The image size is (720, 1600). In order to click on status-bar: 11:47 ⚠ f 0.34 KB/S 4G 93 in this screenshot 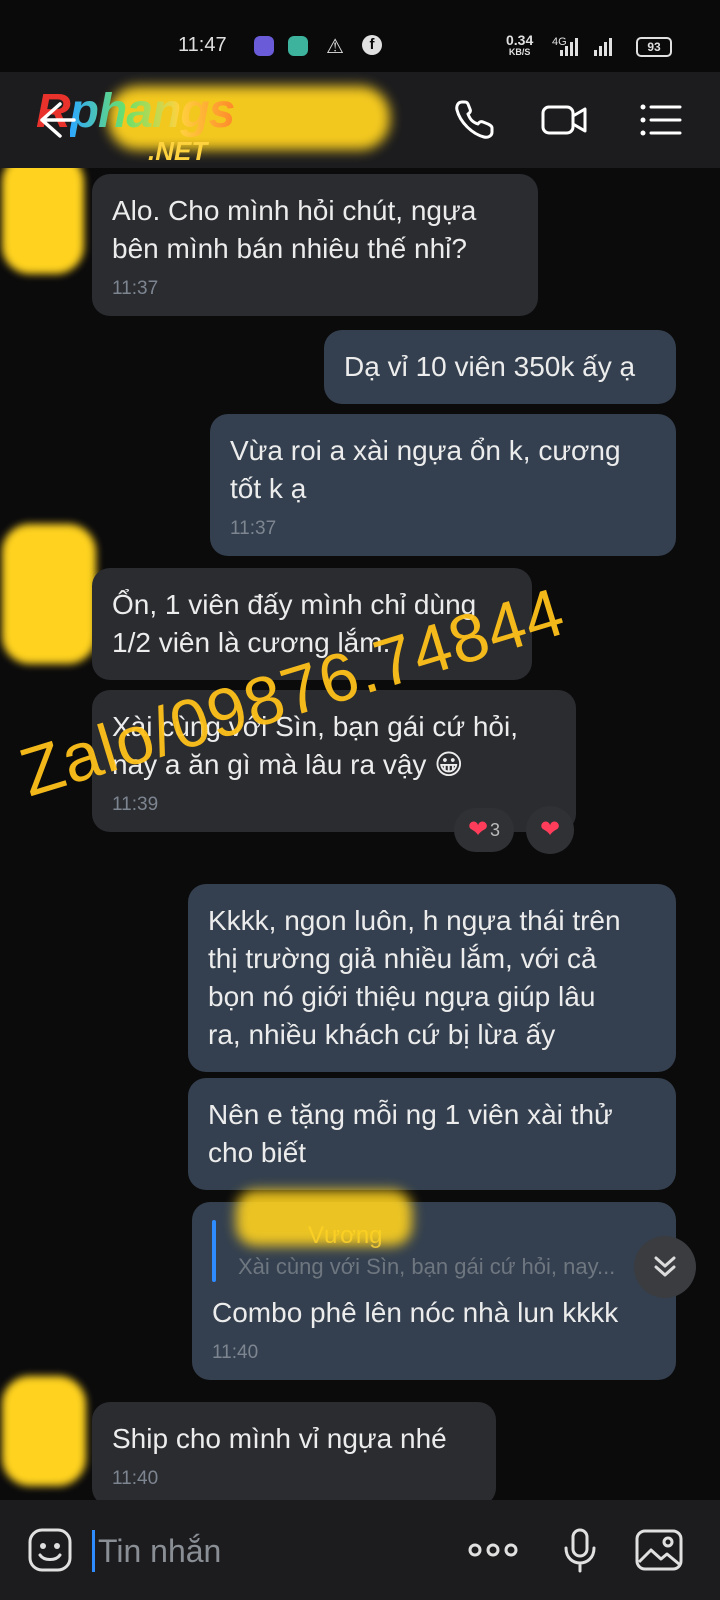, I will do `click(360, 36)`.